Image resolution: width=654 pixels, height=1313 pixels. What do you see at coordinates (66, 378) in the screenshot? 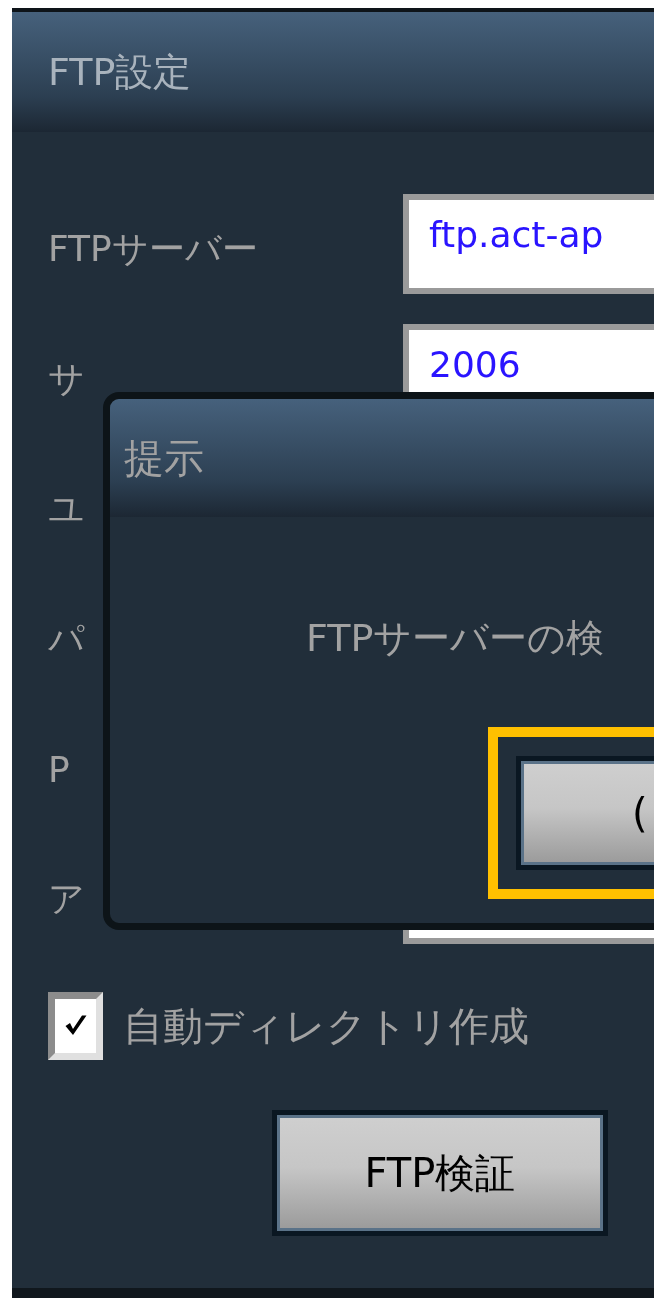
I see `field-label: サ` at bounding box center [66, 378].